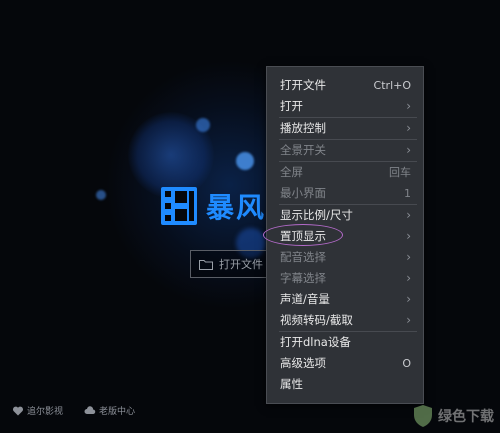 This screenshot has height=433, width=500. Describe the element at coordinates (303, 150) in the screenshot. I see `menu-item-label: 全景开关` at that location.